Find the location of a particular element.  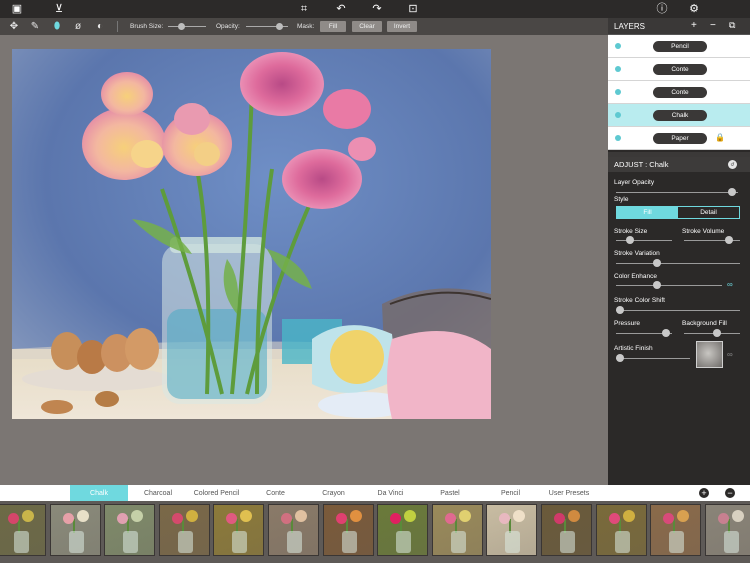

redo-icon: ↷ is located at coordinates (377, 9).